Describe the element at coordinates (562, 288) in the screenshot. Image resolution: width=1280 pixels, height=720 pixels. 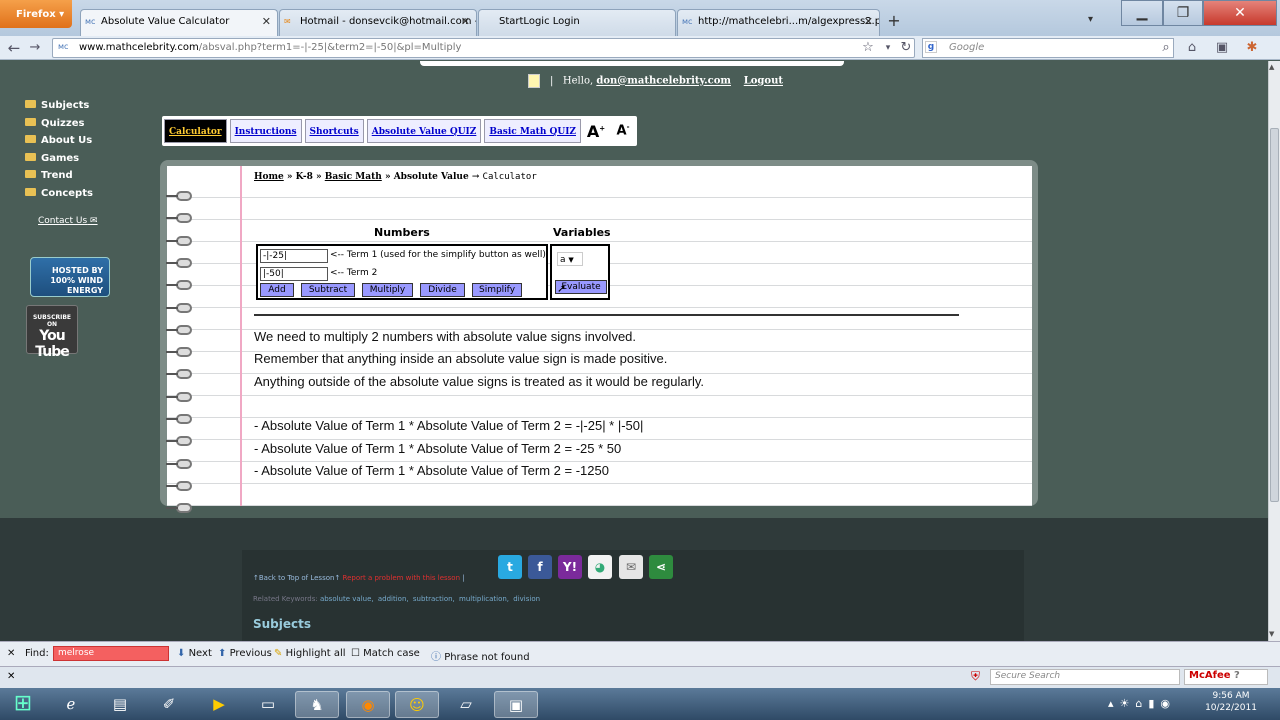
I see `mouse-cursor-icon: ➚` at that location.